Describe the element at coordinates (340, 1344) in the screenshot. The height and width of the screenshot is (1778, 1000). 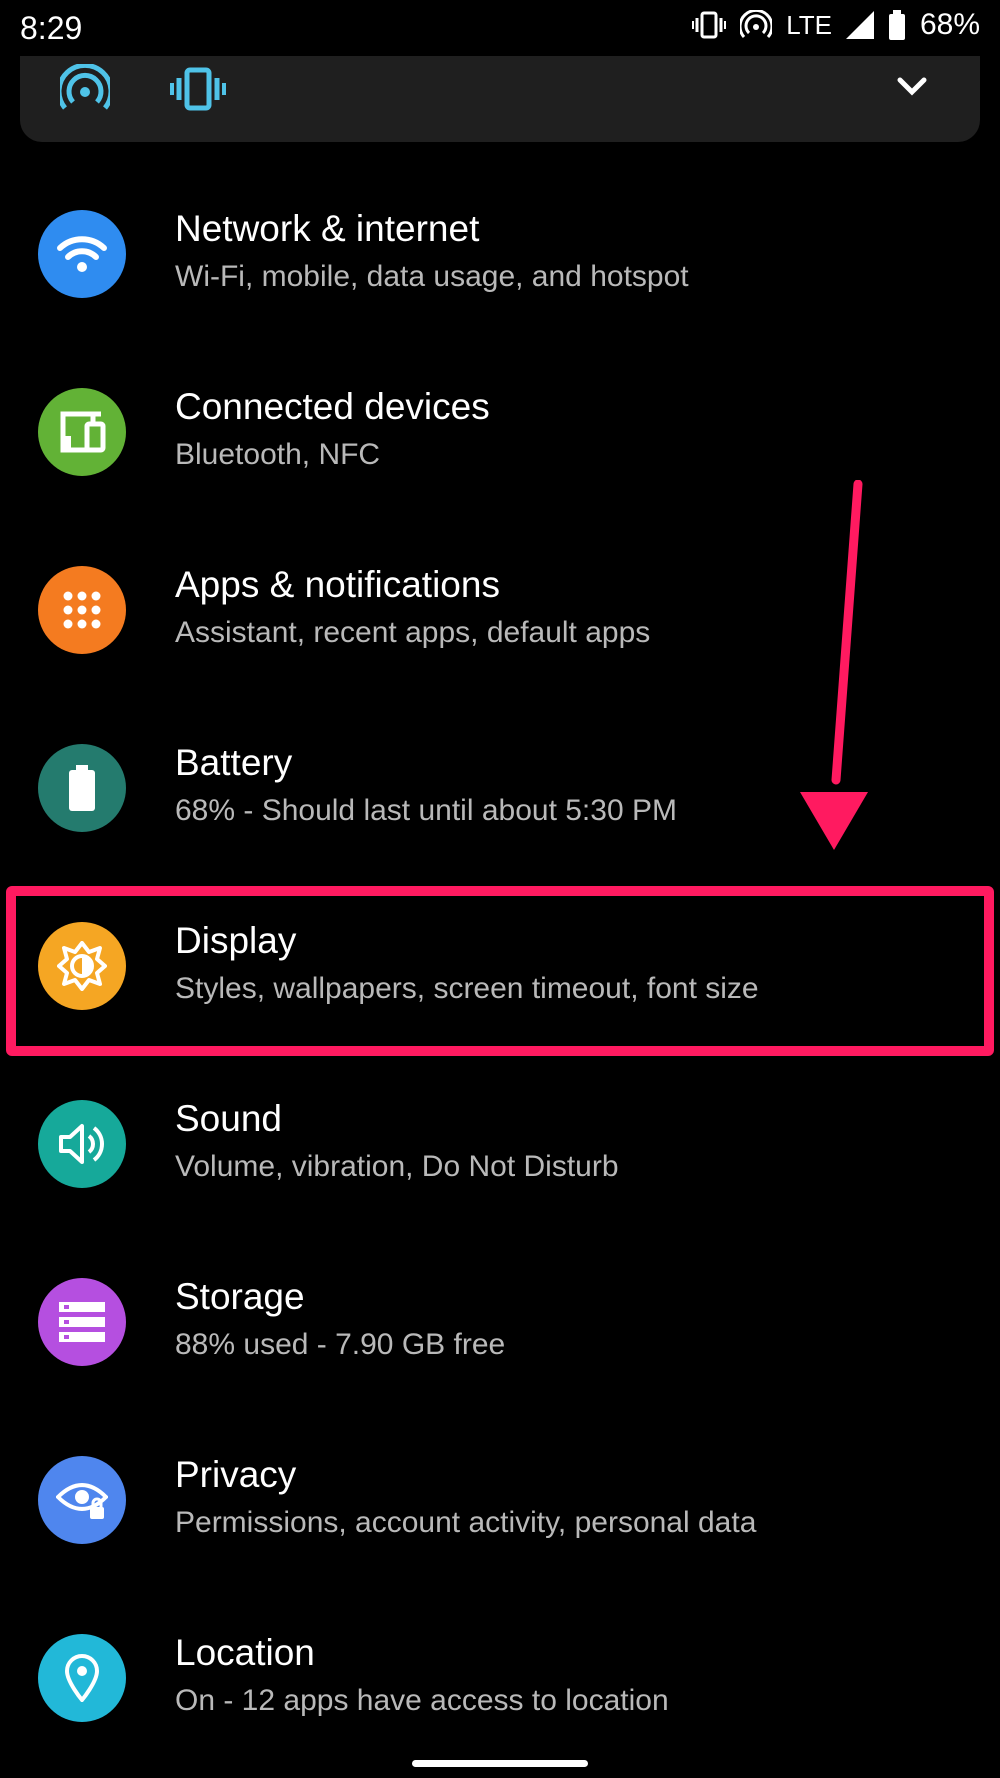
I see `settings-item-subtitle: 88% used - 7.90 GB free` at that location.